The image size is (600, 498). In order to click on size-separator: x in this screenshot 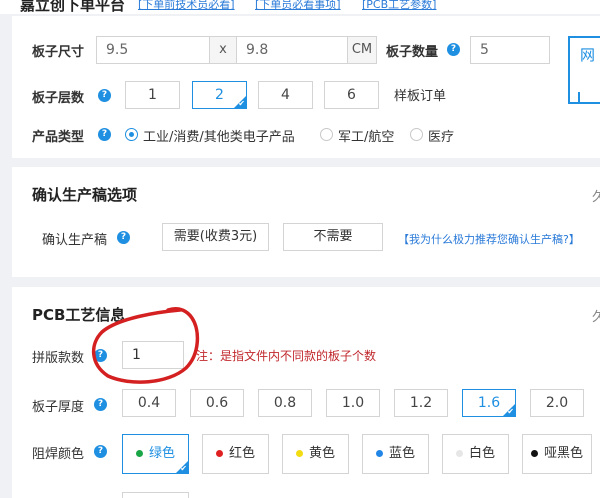, I will do `click(223, 50)`.